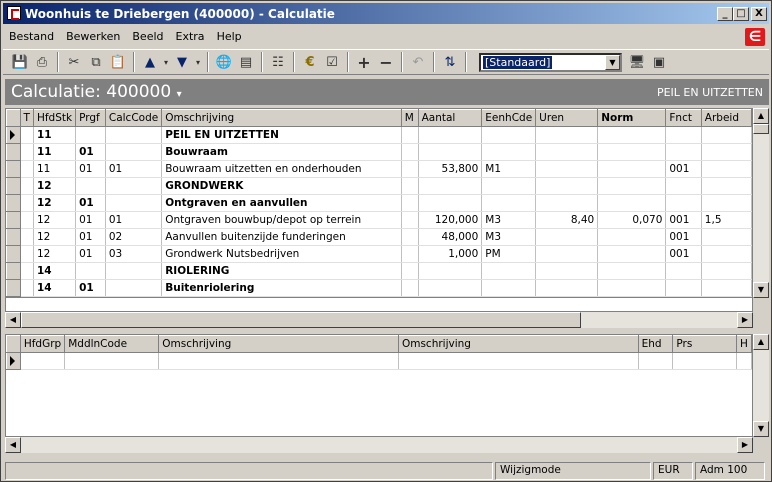 This screenshot has height=482, width=772. I want to click on add-icon: +, so click(364, 62).